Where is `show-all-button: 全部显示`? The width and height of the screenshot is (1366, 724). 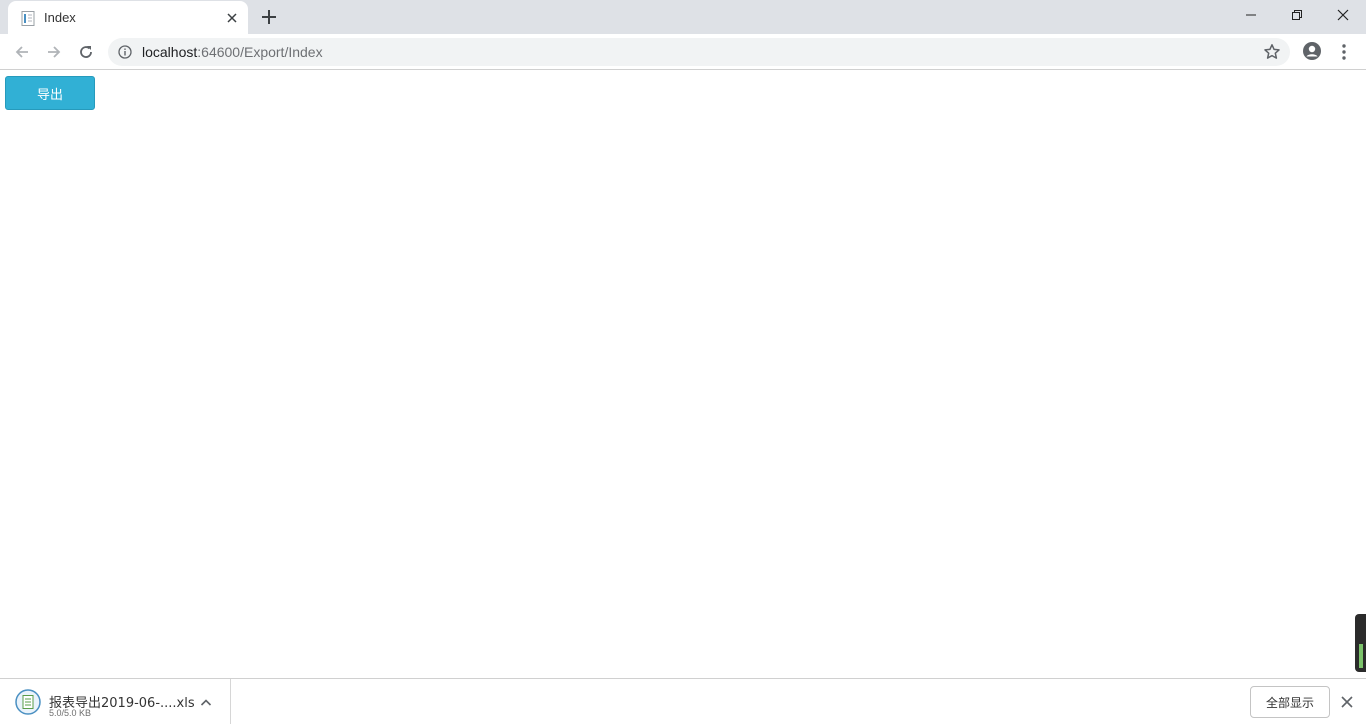 show-all-button: 全部显示 is located at coordinates (1290, 702).